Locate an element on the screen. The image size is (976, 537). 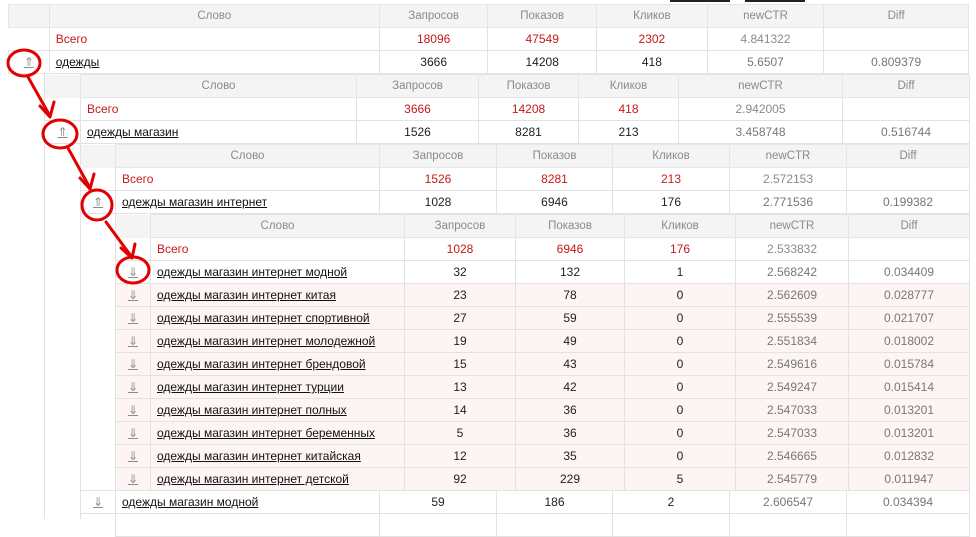
total-ctr: 2.942005 is located at coordinates (760, 109).